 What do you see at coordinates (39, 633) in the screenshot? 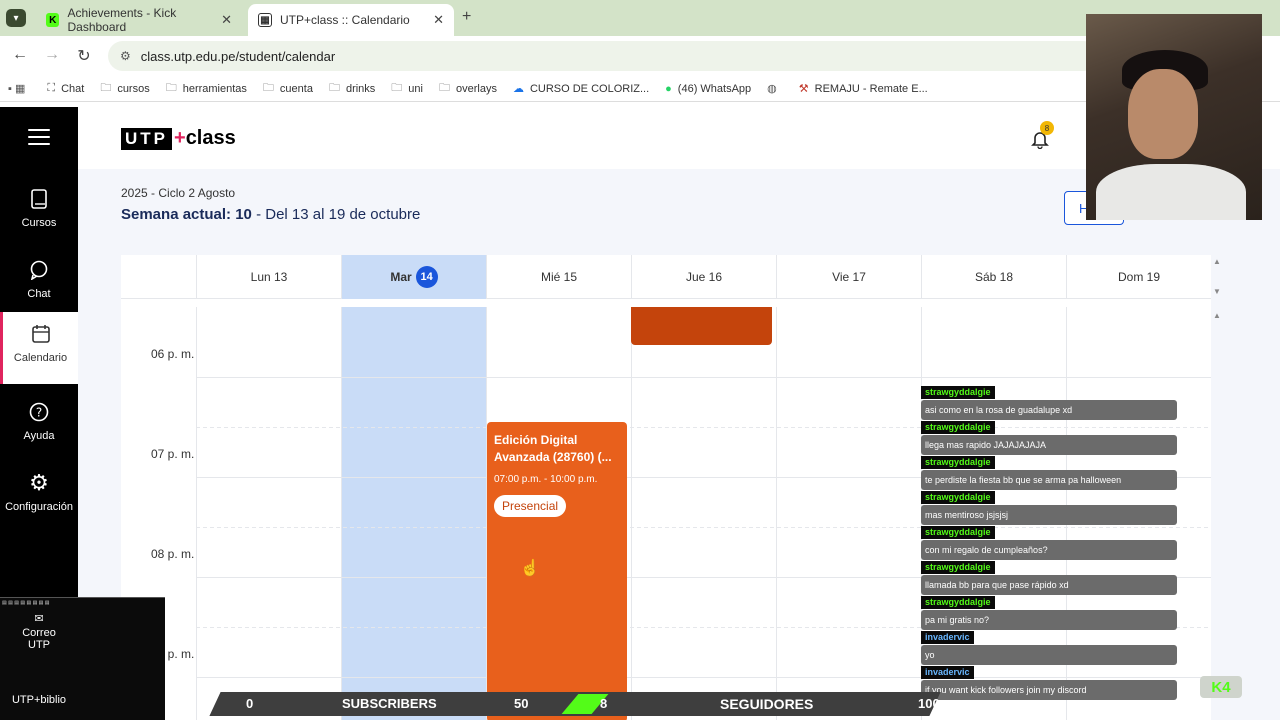
I see `sidebar-item-correo: Correo` at bounding box center [39, 633].